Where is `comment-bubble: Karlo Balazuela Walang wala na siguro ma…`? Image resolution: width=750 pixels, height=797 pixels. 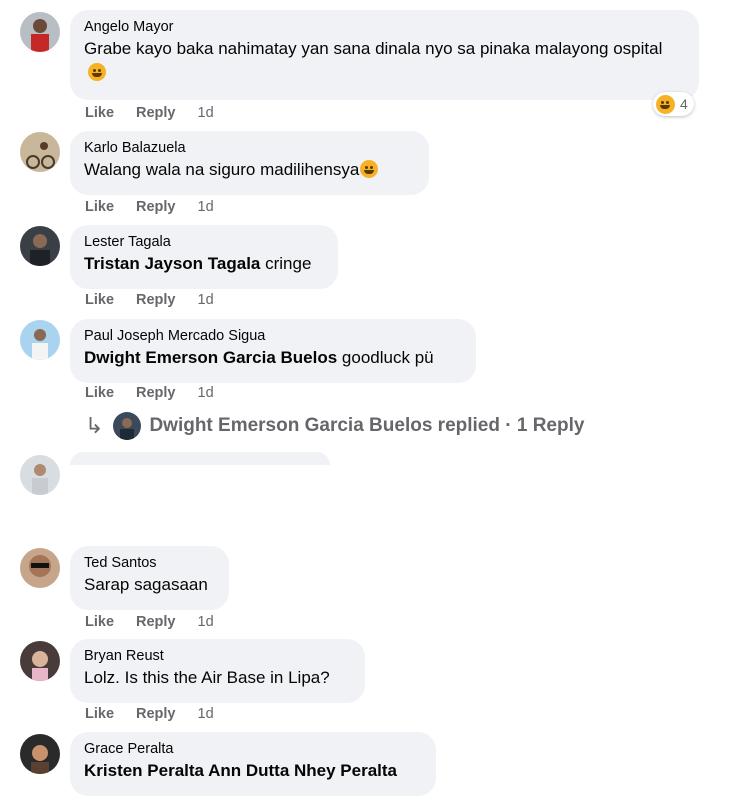
comment-bubble: Karlo Balazuela Walang wala na siguro ma… is located at coordinates (249, 163).